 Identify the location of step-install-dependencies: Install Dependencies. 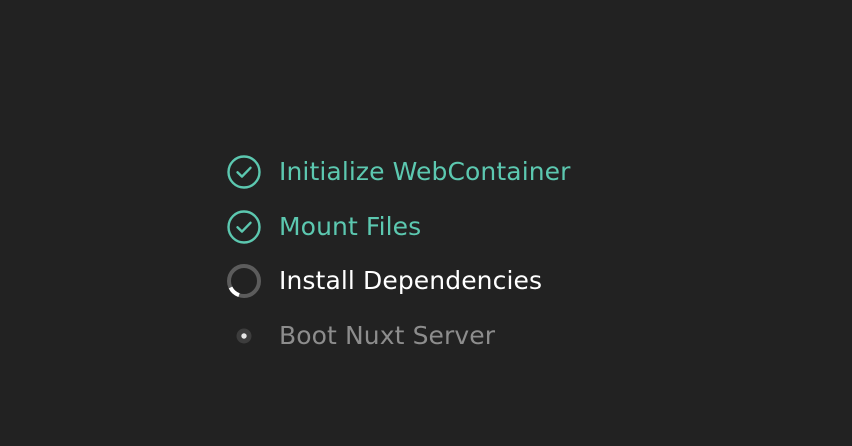
(506, 281).